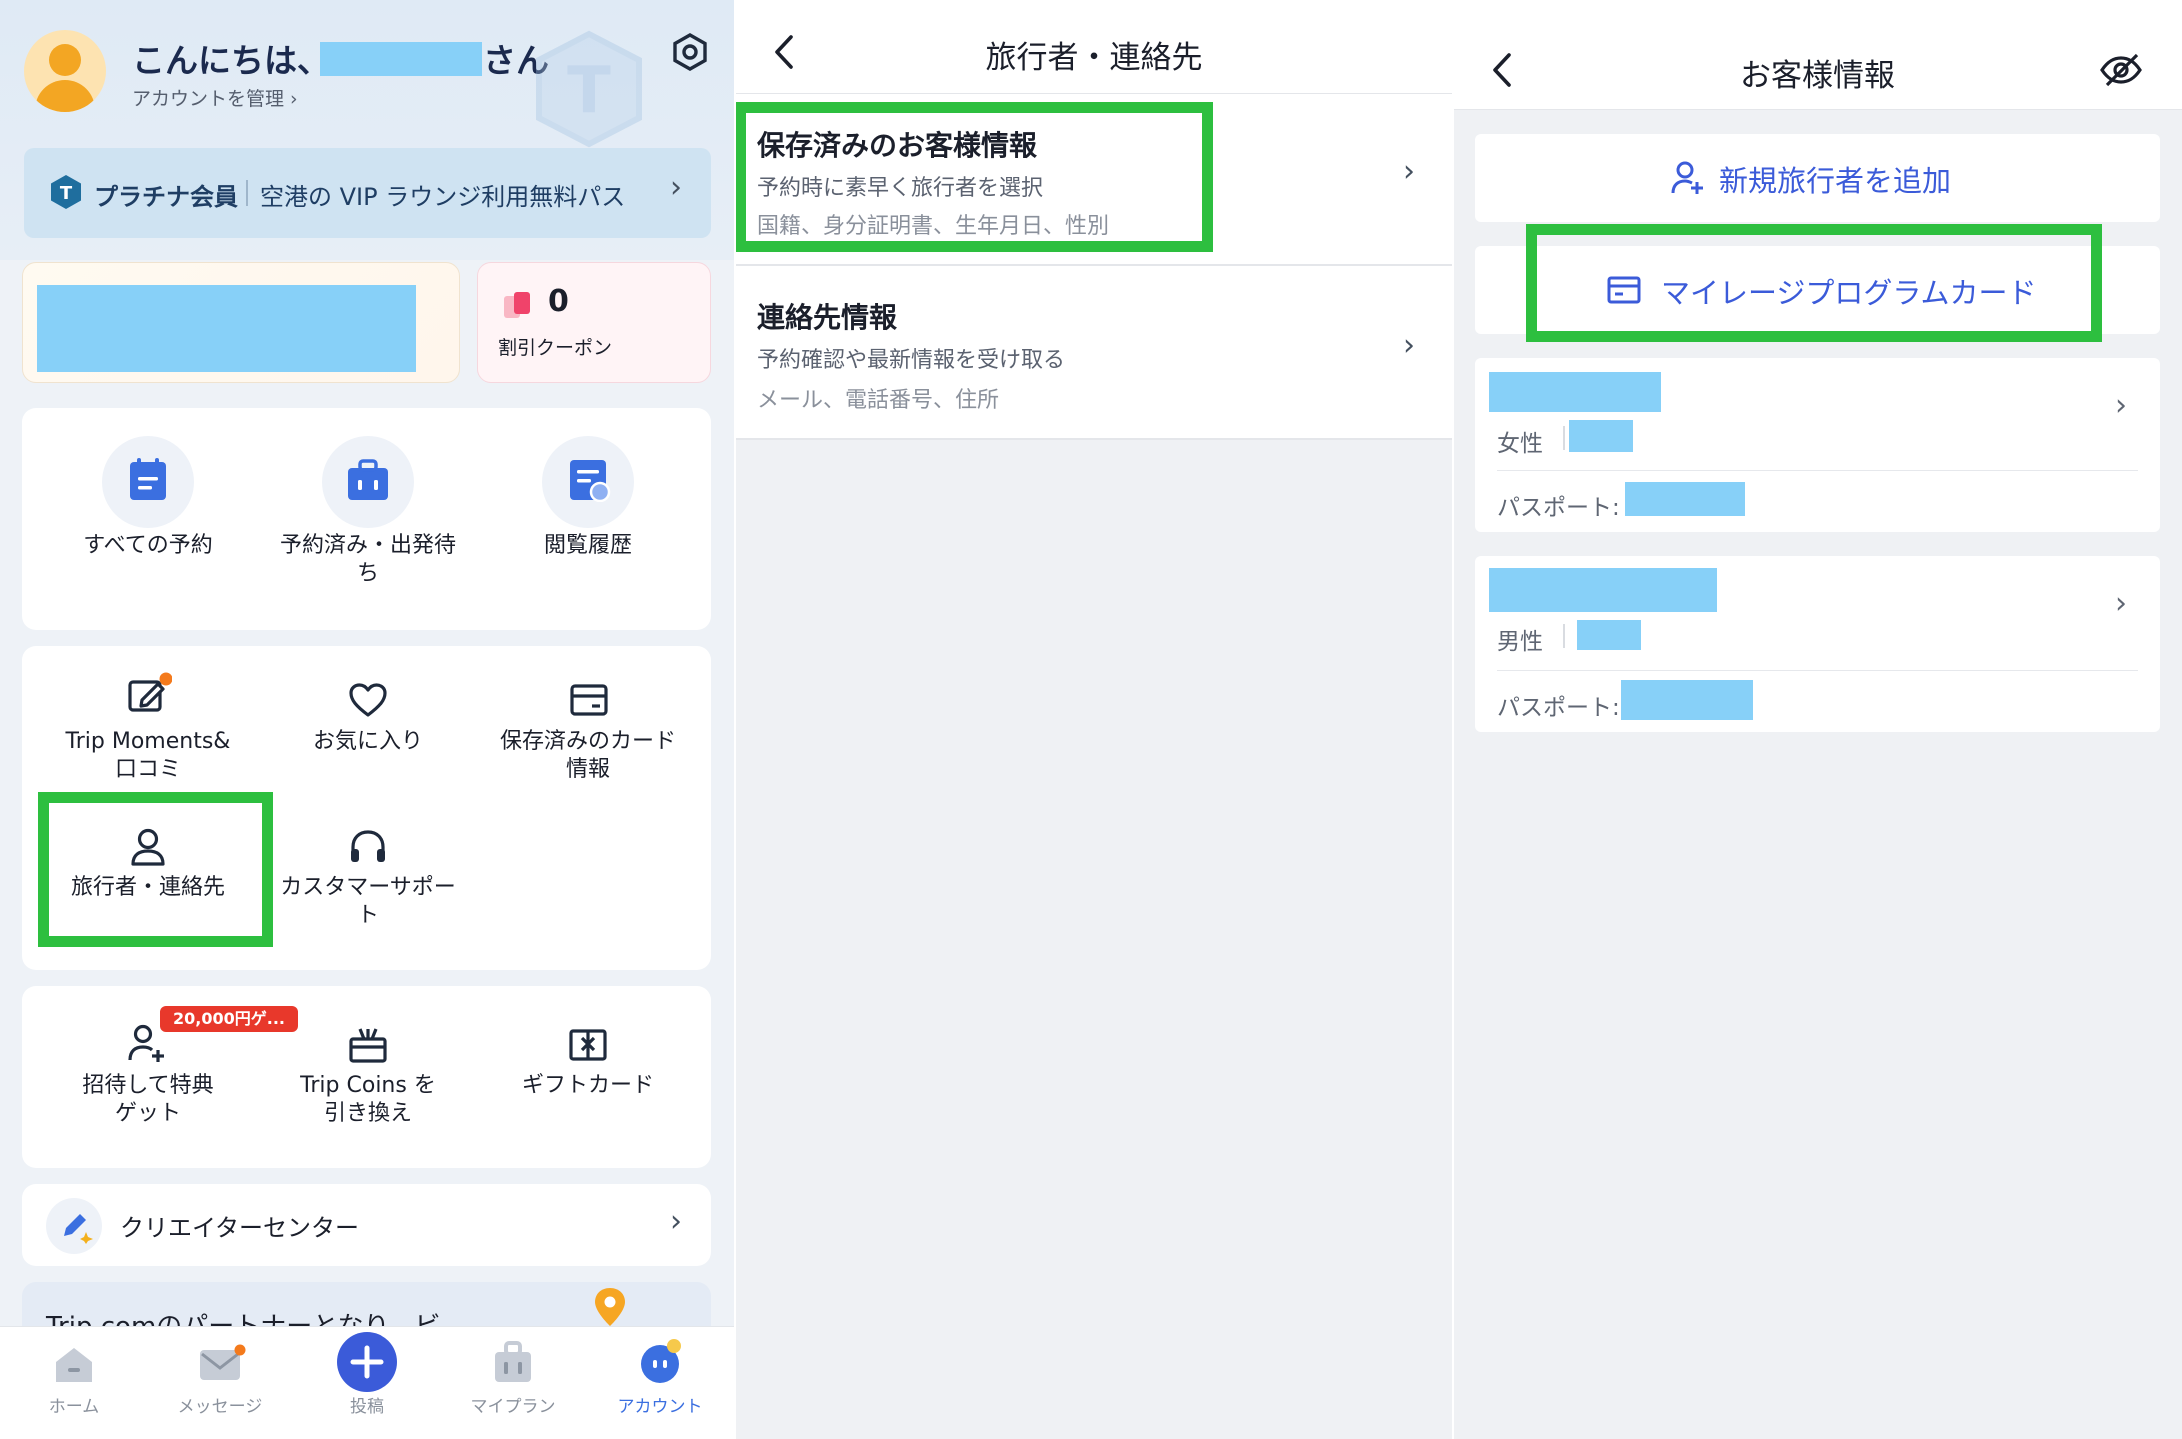 This screenshot has height=1439, width=2182. Describe the element at coordinates (1094, 352) in the screenshot. I see `contact-info-row: 連絡先情報 予約確認や最新情報を受け取る メール、電話番号、住所 ›` at that location.